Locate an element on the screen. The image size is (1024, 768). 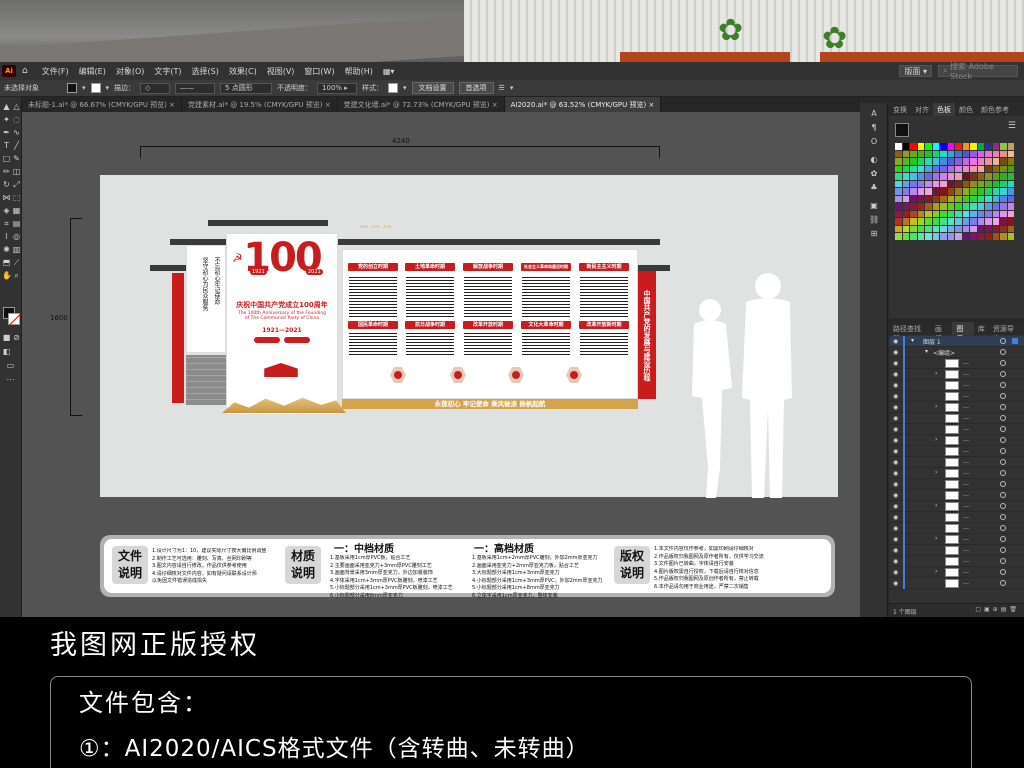
line-tool-icon: ╱ is located at coordinates (16, 145).